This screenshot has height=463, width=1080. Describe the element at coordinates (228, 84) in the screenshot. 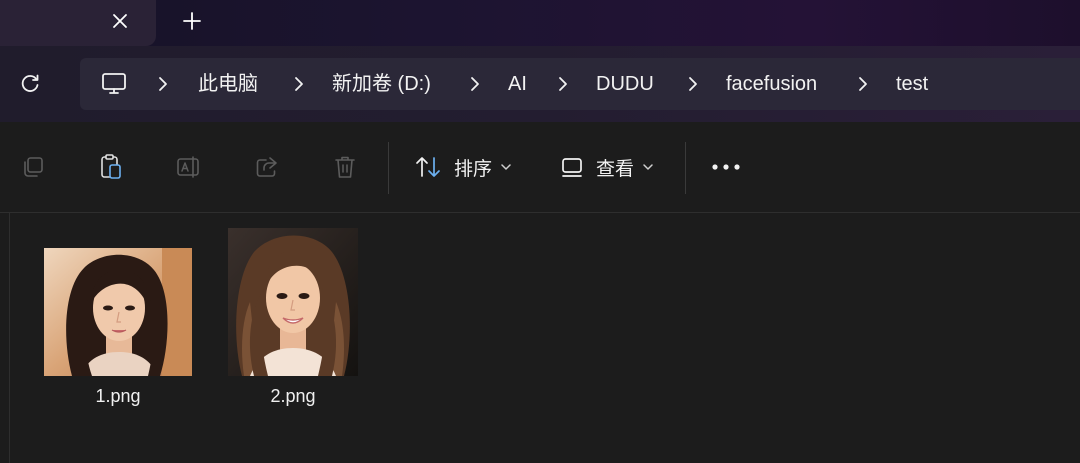

I see `breadcrumb-this-pc: 此电脑` at that location.